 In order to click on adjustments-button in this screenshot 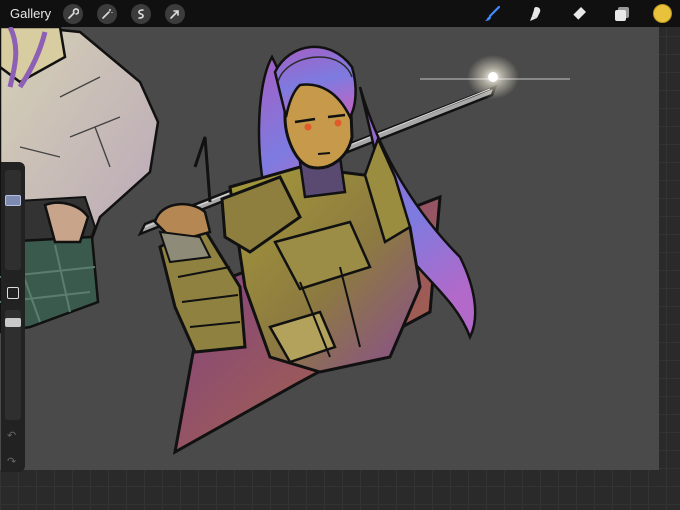, I will do `click(107, 13)`.